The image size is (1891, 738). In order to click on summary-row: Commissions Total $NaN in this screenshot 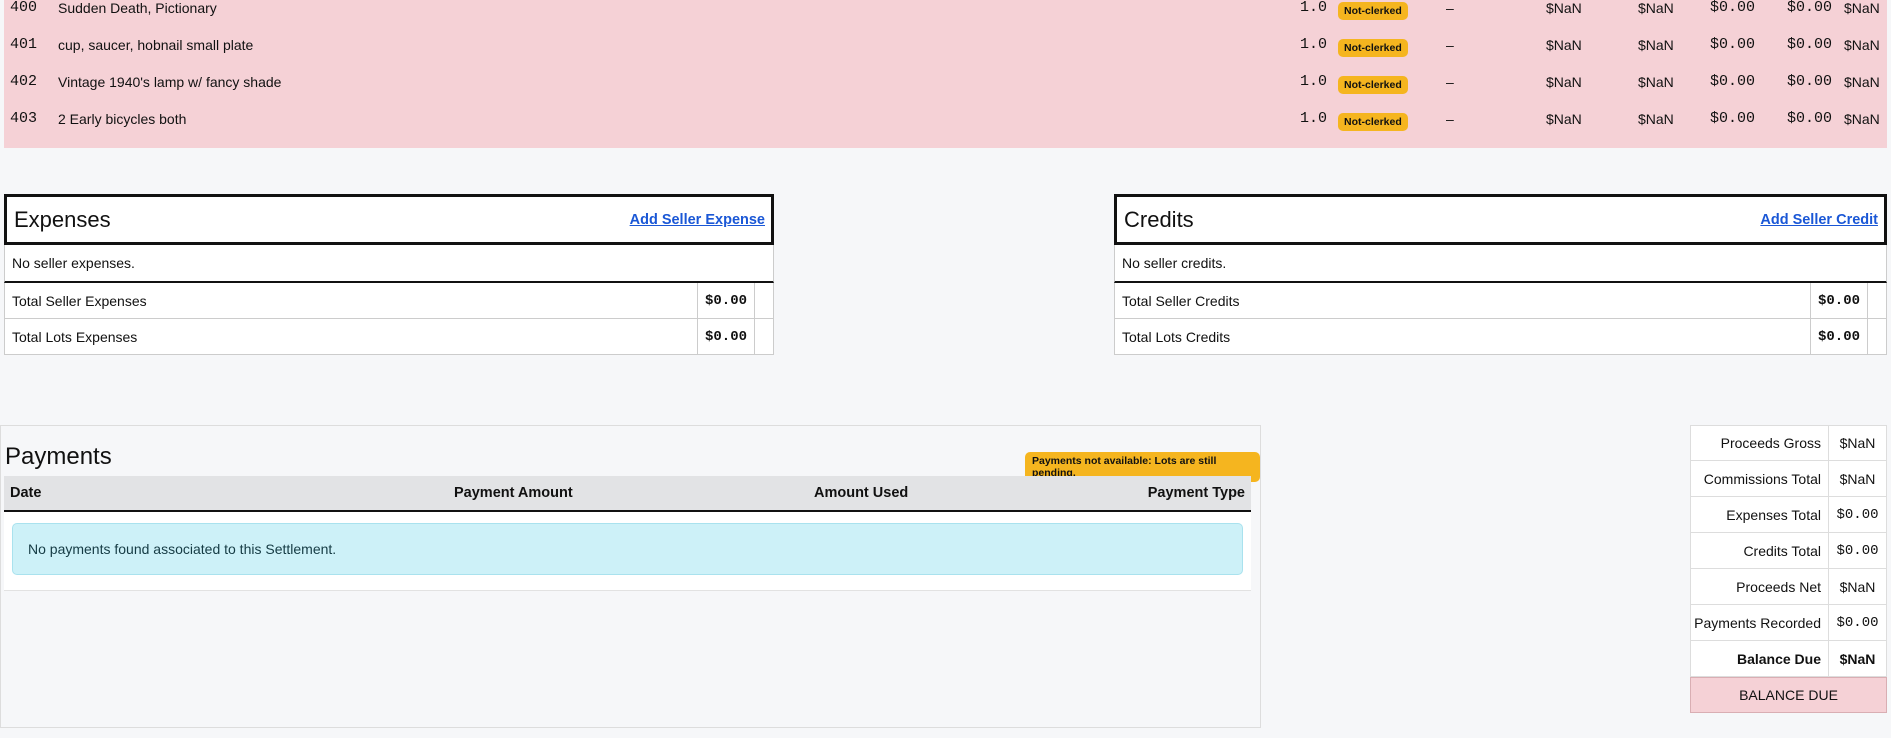, I will do `click(1788, 479)`.